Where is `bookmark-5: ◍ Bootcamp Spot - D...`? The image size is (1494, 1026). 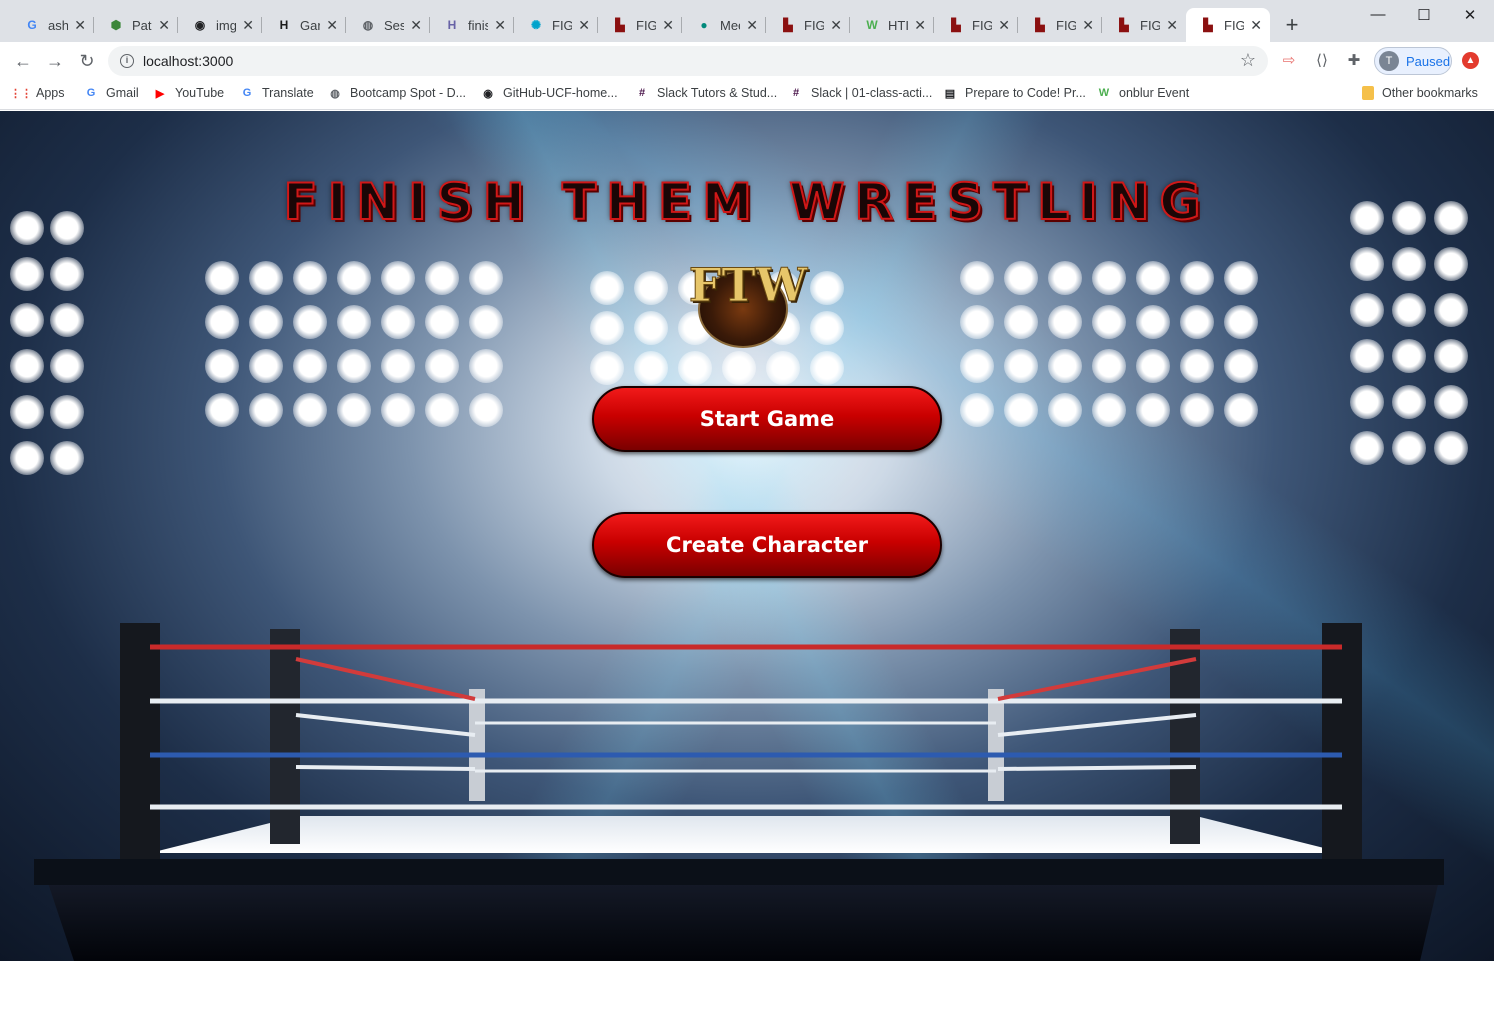 bookmark-5: ◍ Bootcamp Spot - D... is located at coordinates (397, 93).